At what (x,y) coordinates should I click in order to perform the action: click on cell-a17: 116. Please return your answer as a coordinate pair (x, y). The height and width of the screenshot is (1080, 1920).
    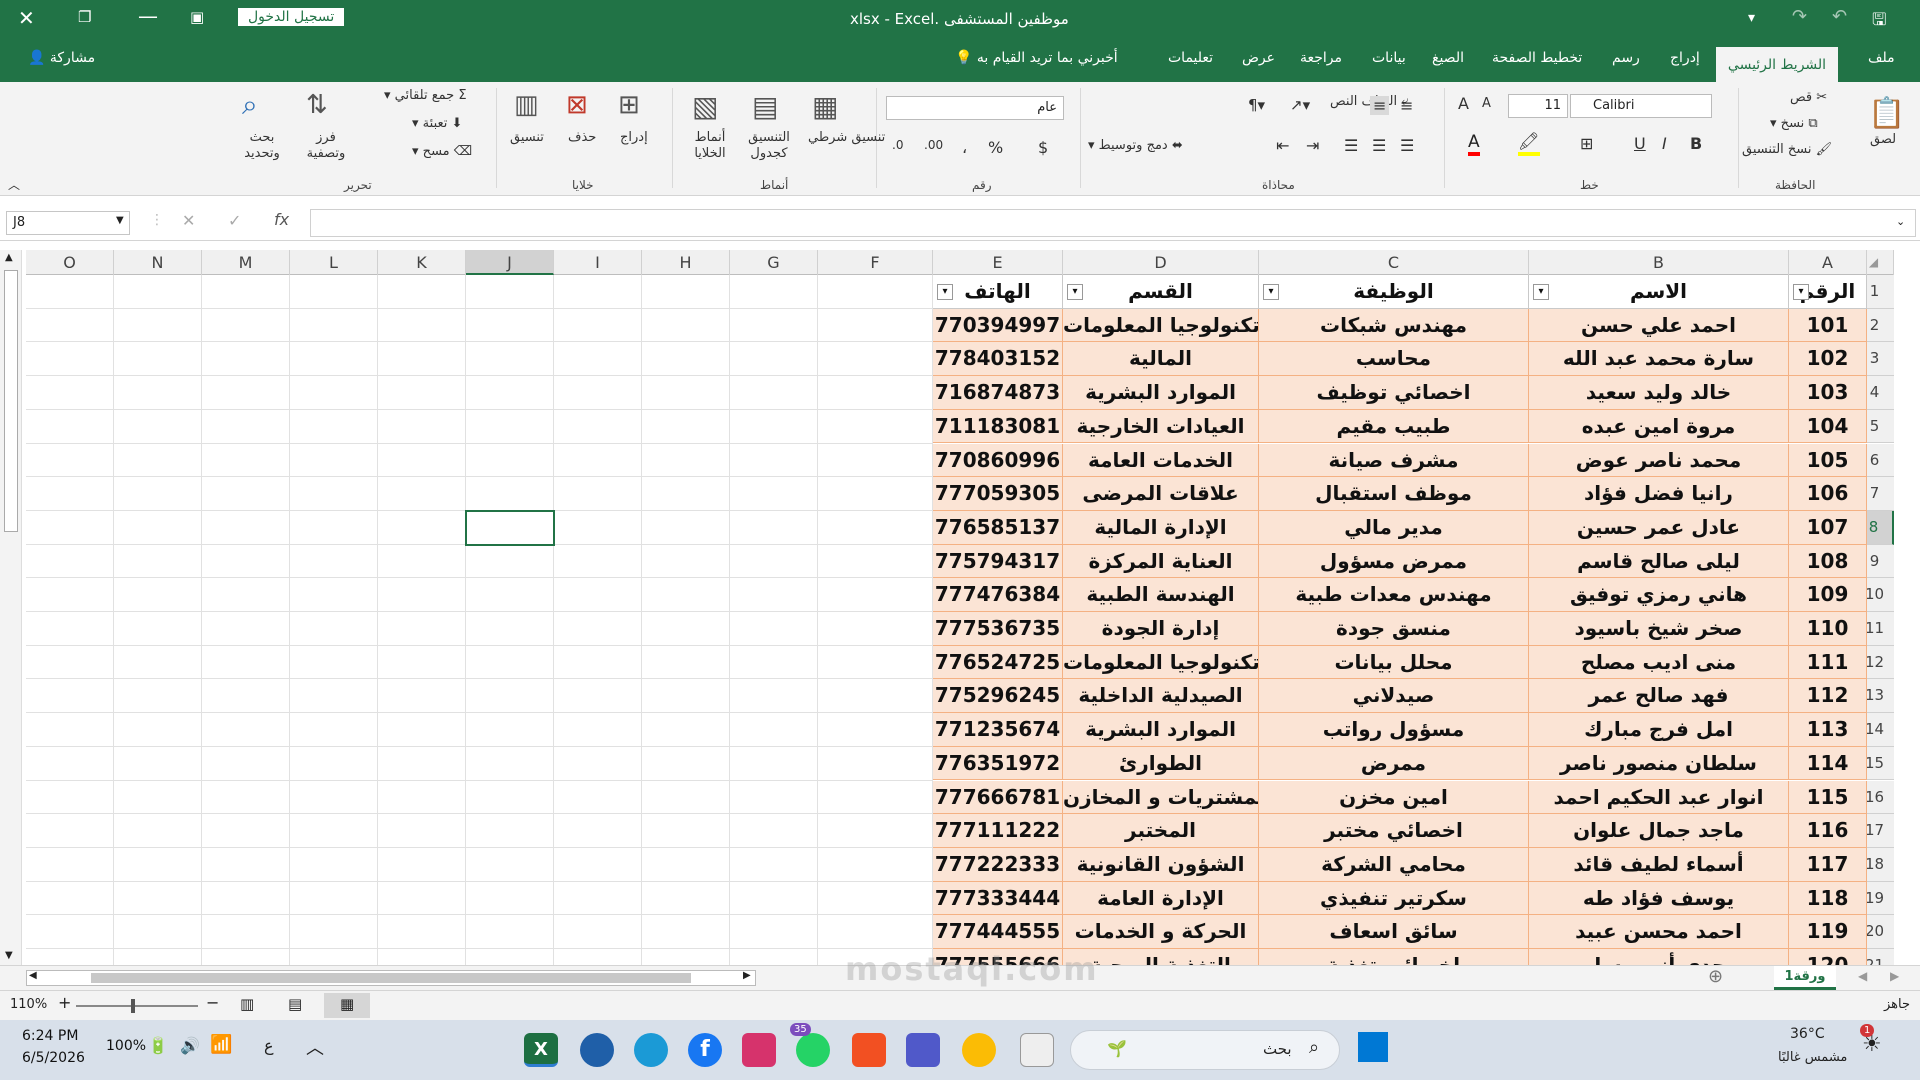
    Looking at the image, I should click on (1828, 831).